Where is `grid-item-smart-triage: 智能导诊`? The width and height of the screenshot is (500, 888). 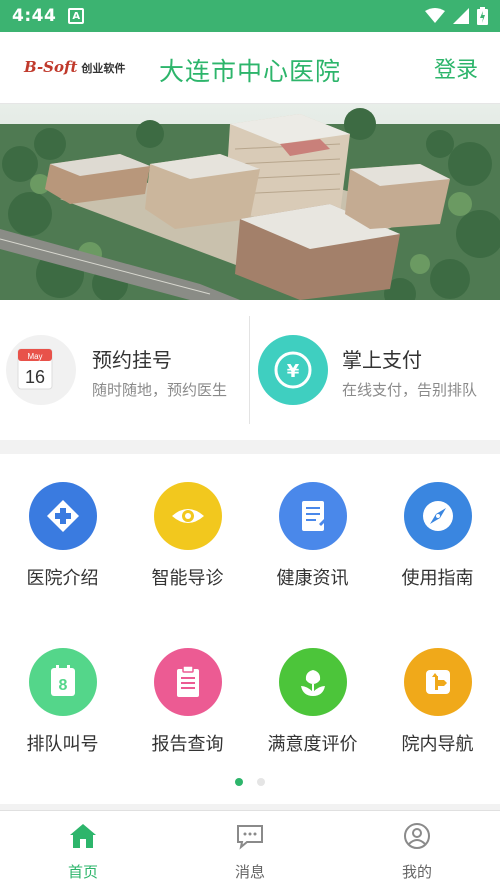 grid-item-smart-triage: 智能导诊 is located at coordinates (187, 536).